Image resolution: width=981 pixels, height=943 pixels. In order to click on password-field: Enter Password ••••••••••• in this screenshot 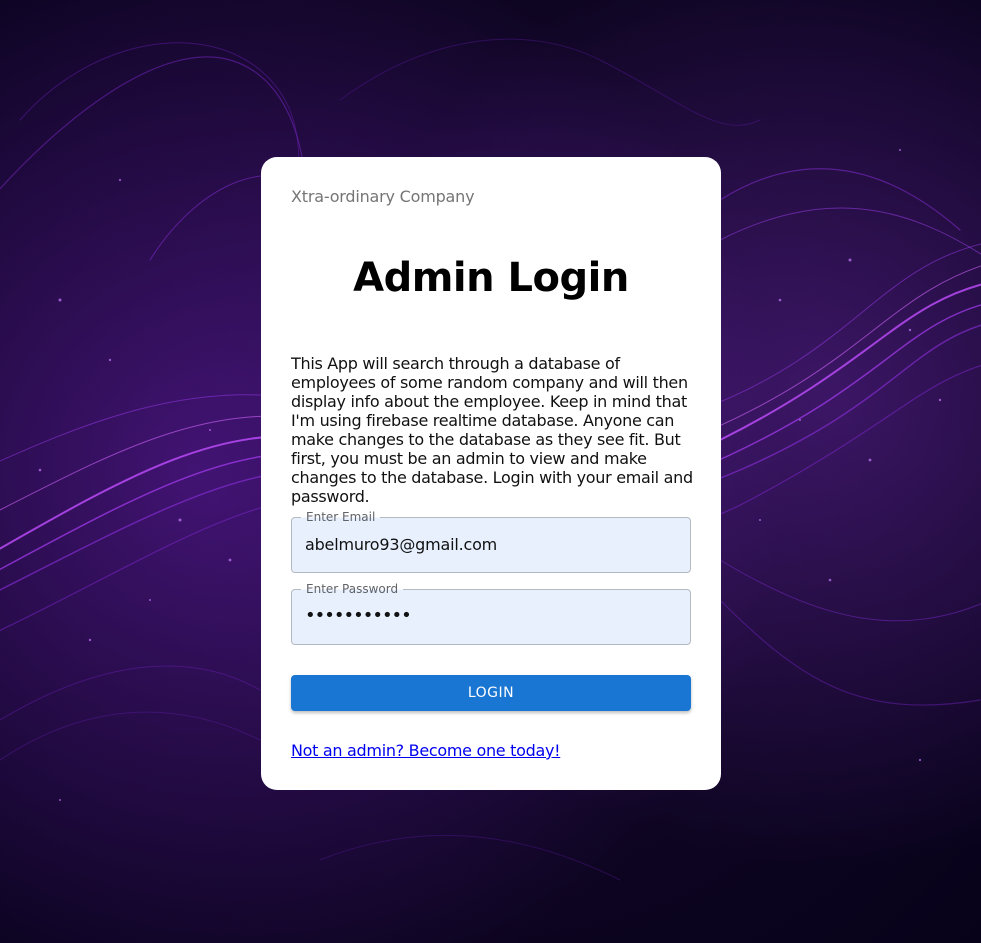, I will do `click(491, 613)`.